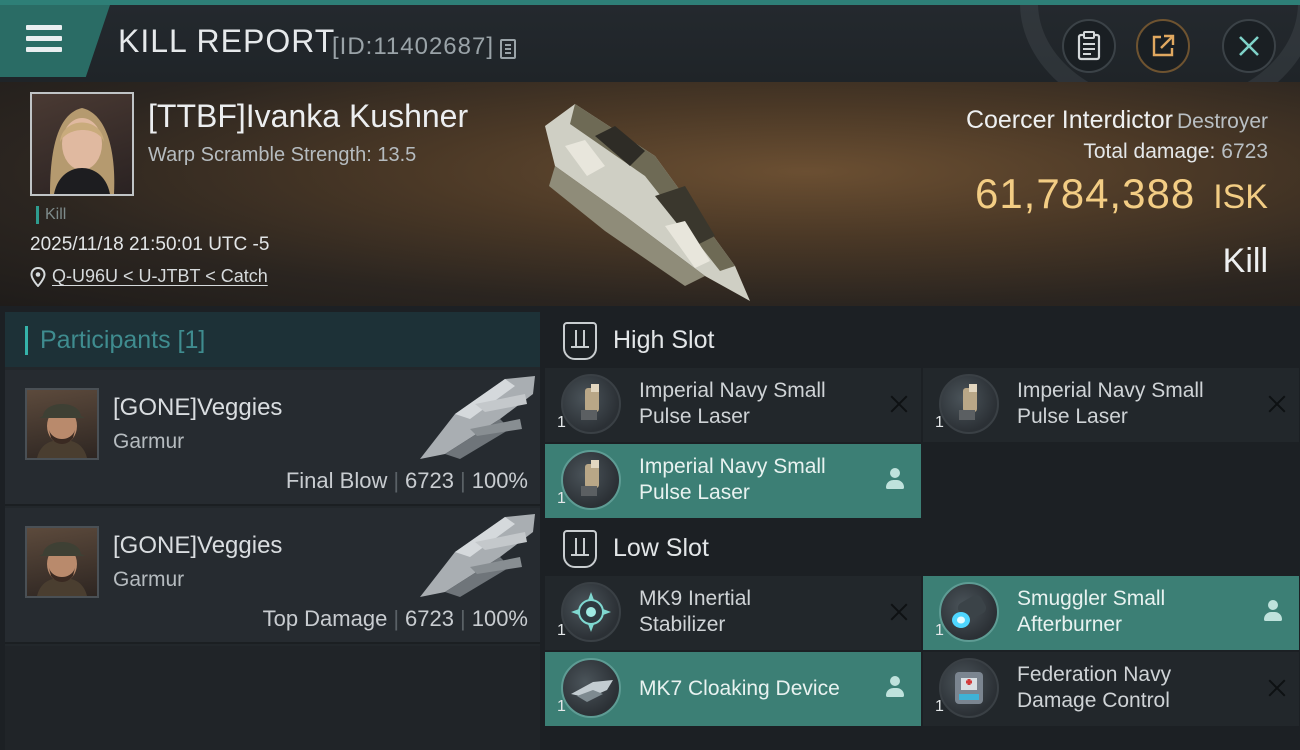 The width and height of the screenshot is (1300, 750). Describe the element at coordinates (51, 215) in the screenshot. I see `kill-tag: Kill` at that location.